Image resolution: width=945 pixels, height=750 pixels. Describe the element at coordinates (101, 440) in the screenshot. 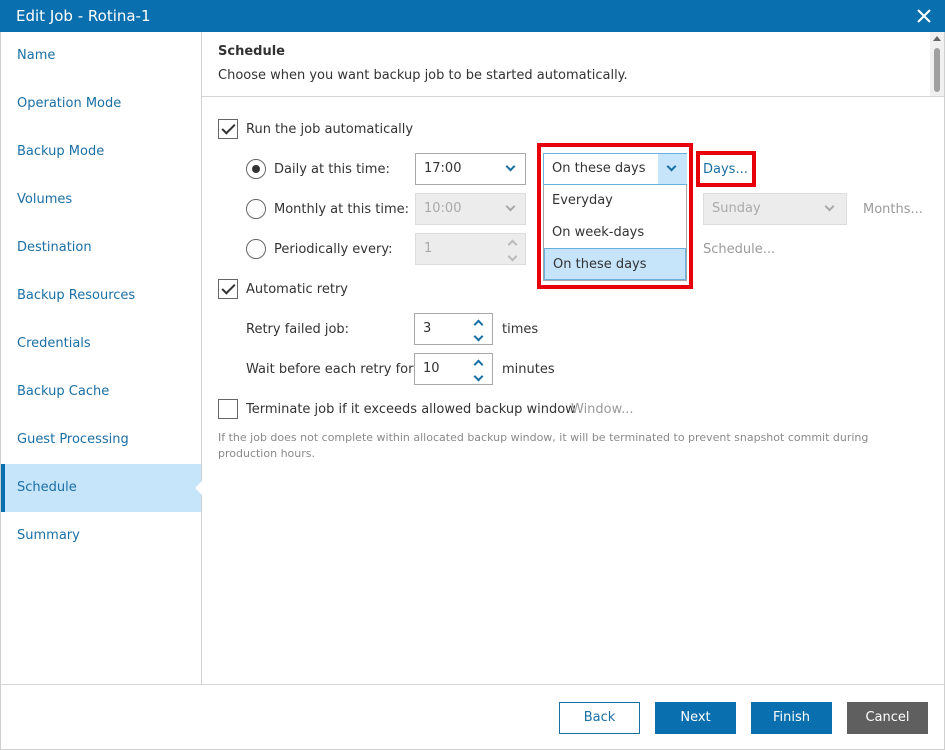

I see `sidebar-item-guest-processing: Guest Processing` at that location.